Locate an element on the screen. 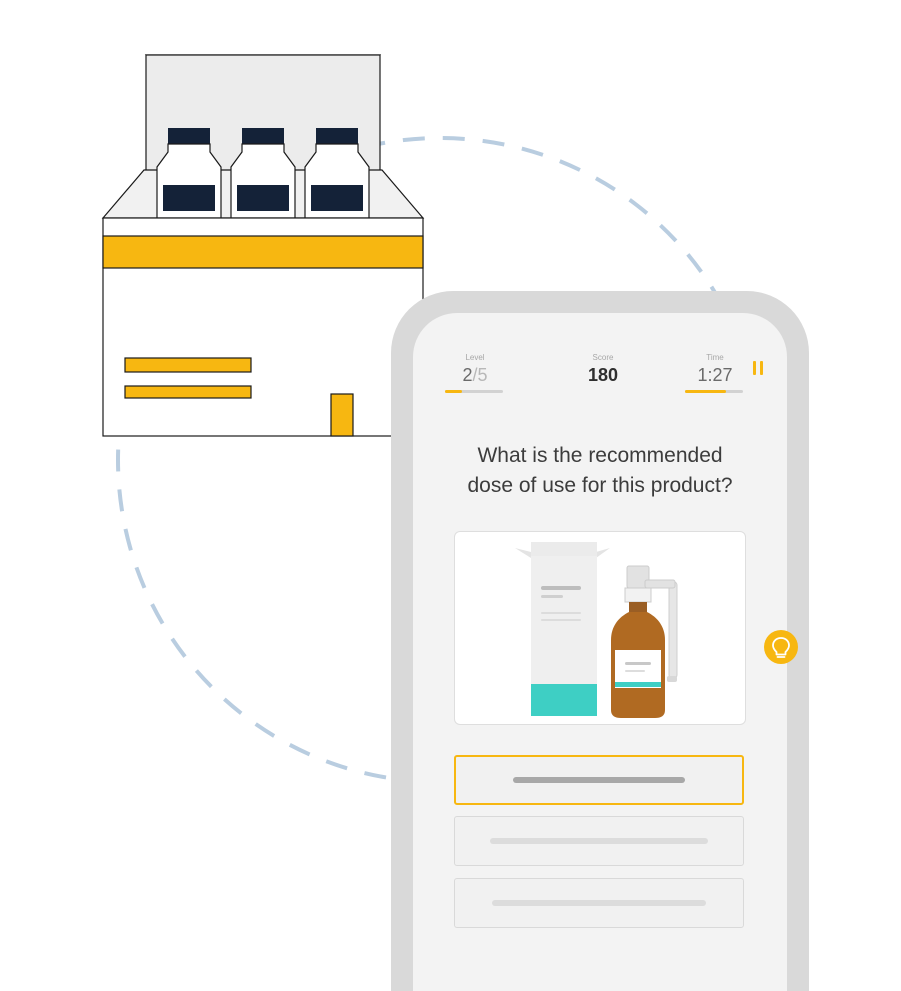 The height and width of the screenshot is (991, 901). lightbulb-icon is located at coordinates (781, 647).